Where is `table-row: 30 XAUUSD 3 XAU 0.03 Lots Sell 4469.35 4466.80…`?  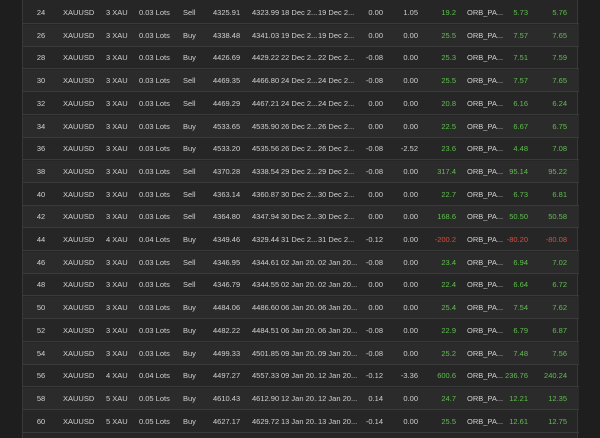
table-row: 30 XAUUSD 3 XAU 0.03 Lots Sell 4469.35 4466.80… is located at coordinates (301, 81).